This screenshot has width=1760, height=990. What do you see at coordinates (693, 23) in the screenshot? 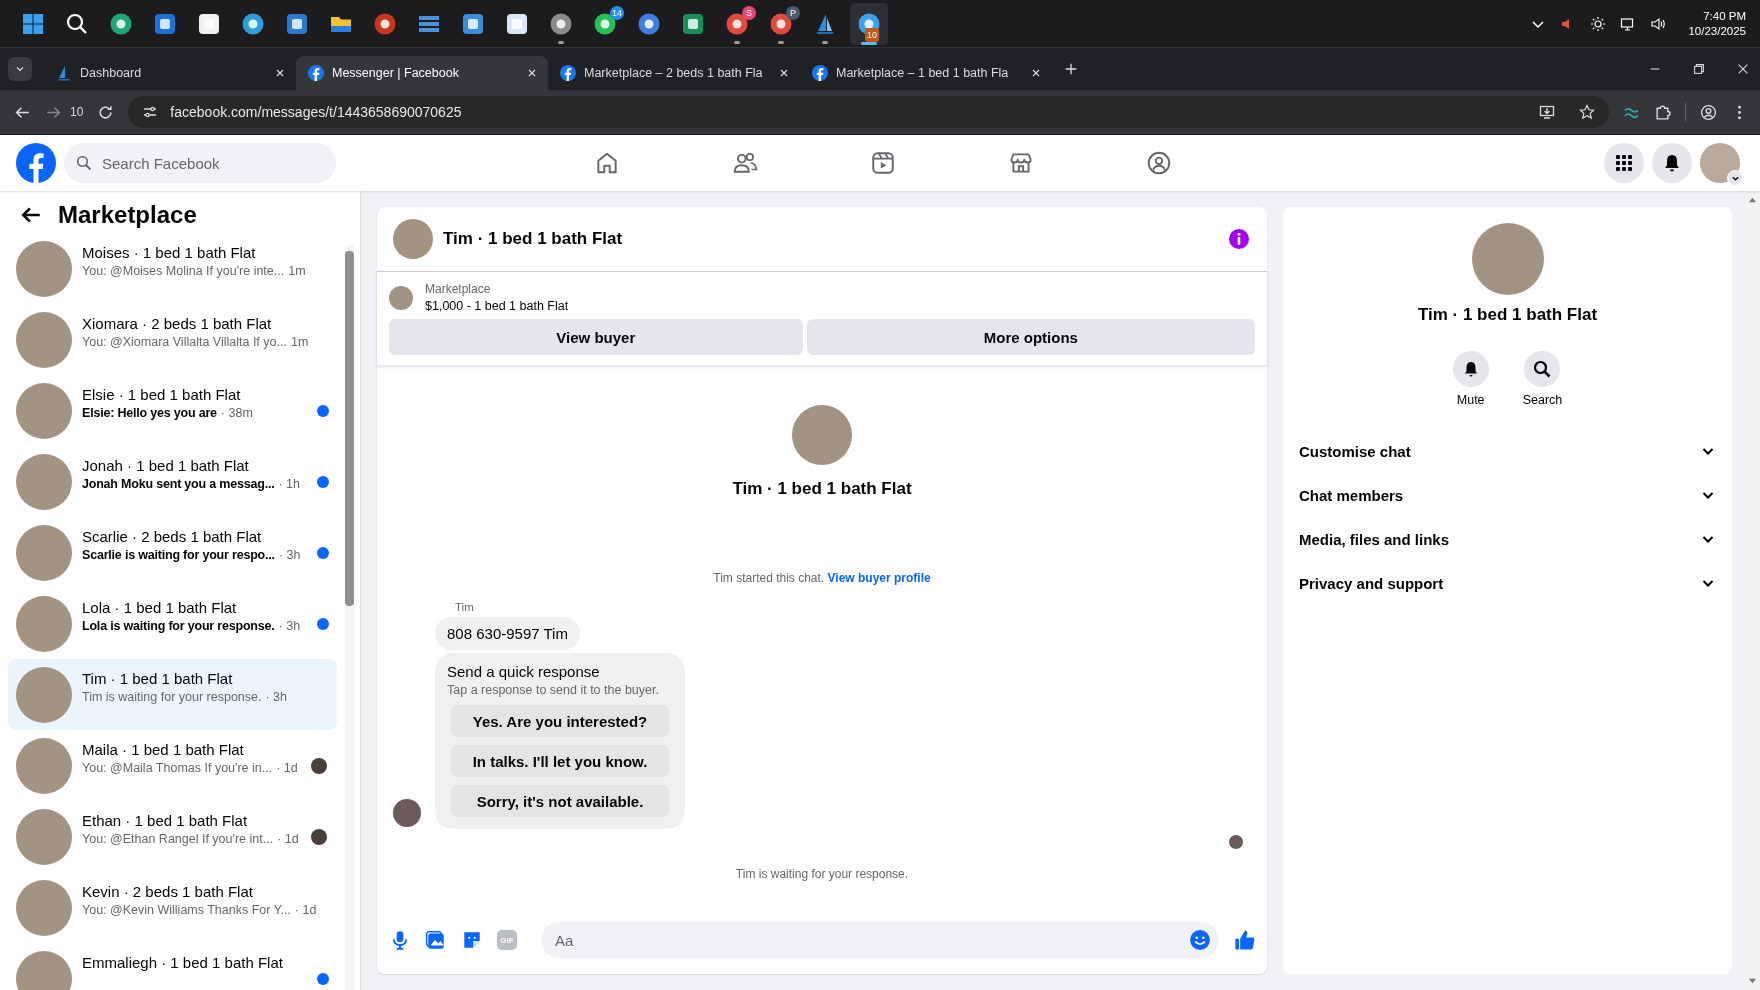
I see `app-icon` at bounding box center [693, 23].